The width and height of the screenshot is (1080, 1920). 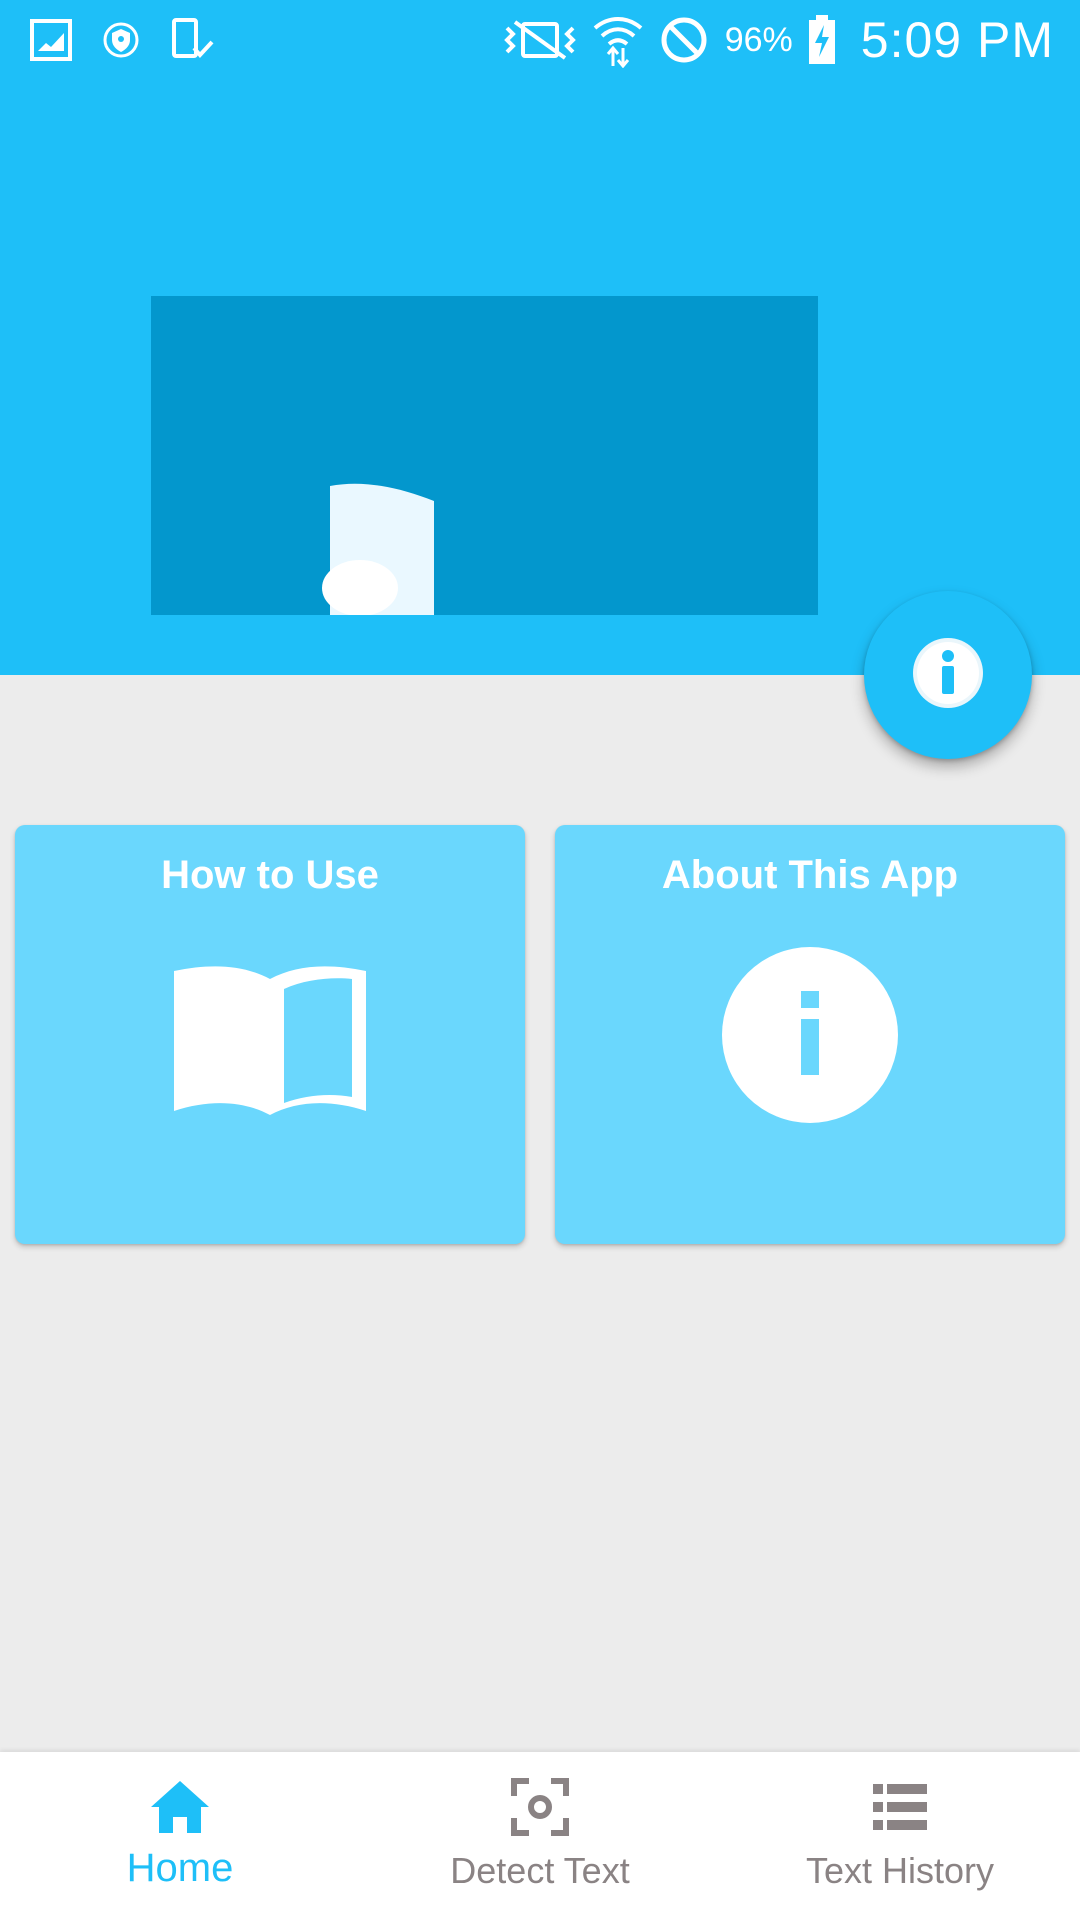 I want to click on list-icon, so click(x=900, y=1807).